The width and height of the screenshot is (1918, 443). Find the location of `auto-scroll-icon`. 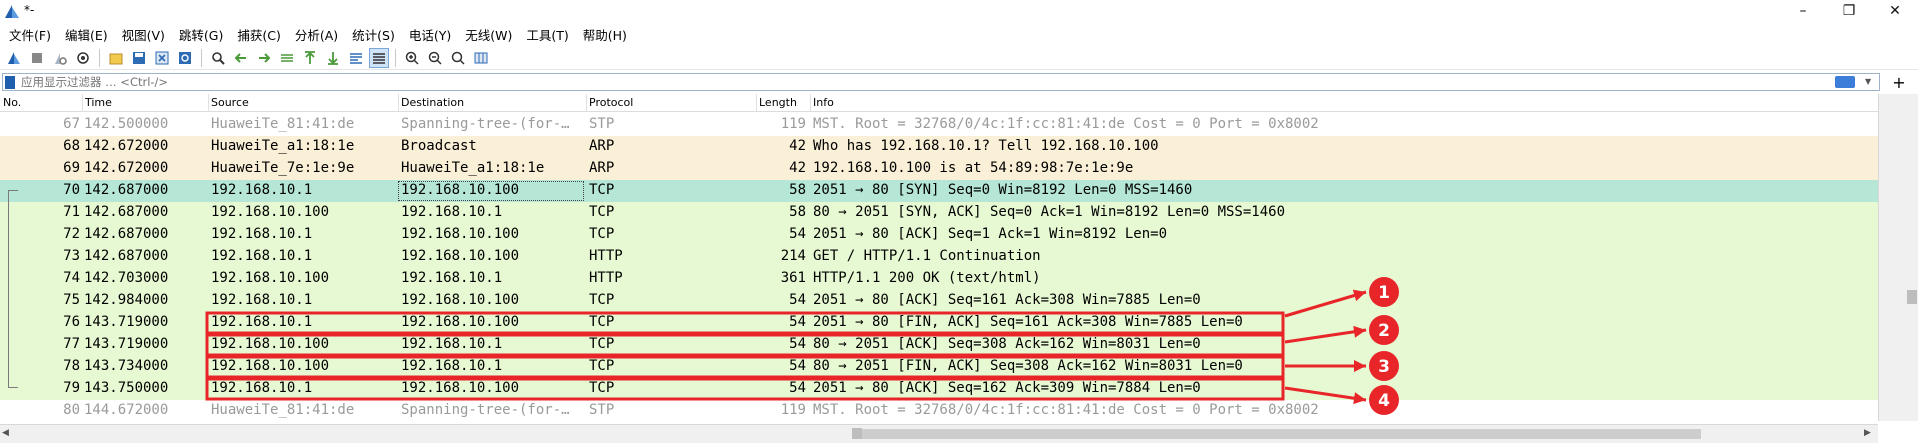

auto-scroll-icon is located at coordinates (356, 58).